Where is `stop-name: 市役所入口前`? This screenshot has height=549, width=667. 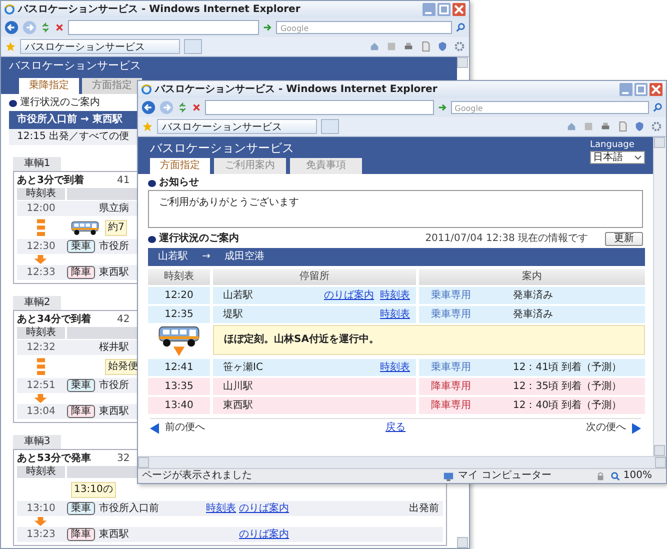
stop-name: 市役所入口前 is located at coordinates (128, 508).